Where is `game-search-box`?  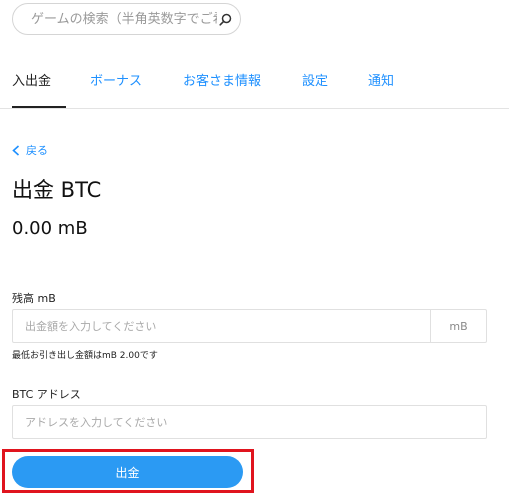 game-search-box is located at coordinates (126, 19).